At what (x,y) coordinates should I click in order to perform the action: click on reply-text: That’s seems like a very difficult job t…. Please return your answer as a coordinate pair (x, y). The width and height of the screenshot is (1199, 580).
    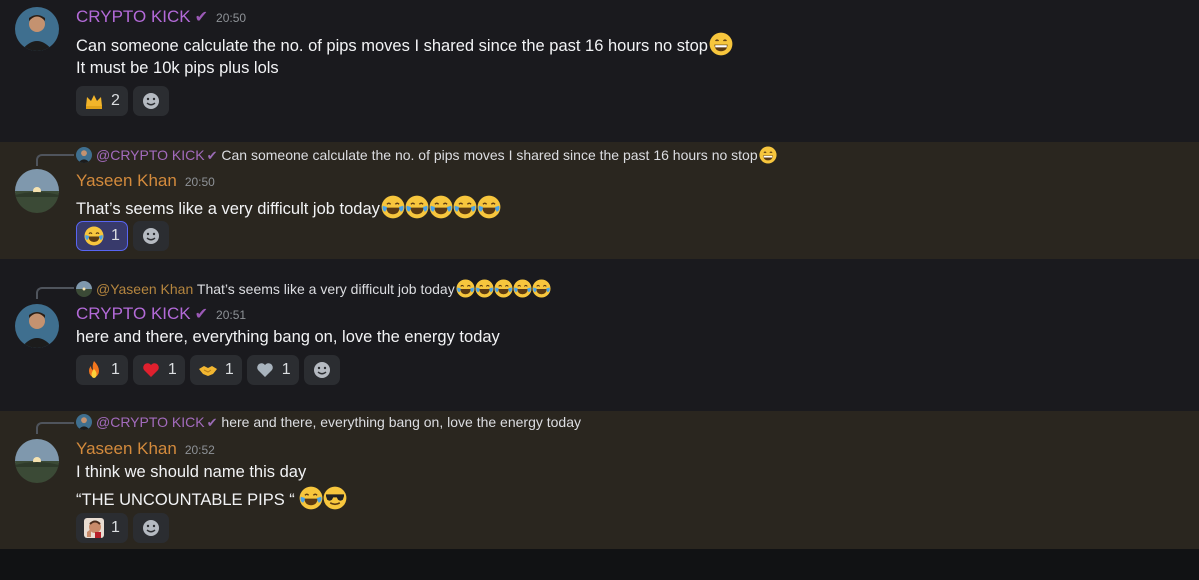
    Looking at the image, I should click on (325, 289).